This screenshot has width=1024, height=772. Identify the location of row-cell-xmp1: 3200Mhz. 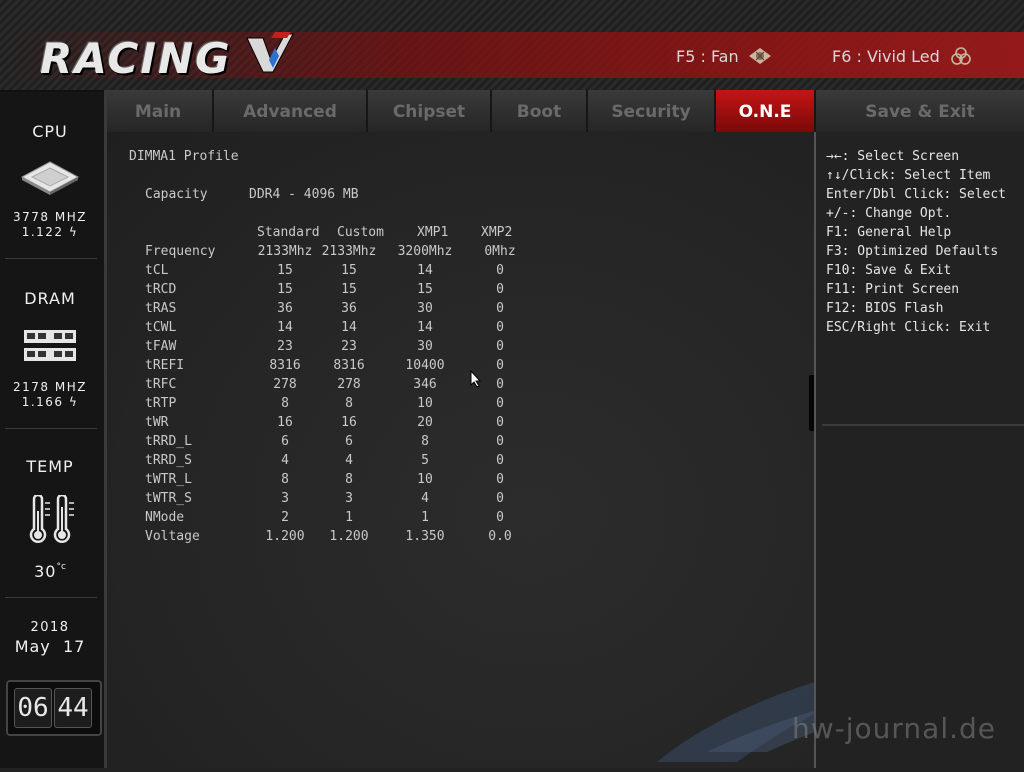
(425, 251).